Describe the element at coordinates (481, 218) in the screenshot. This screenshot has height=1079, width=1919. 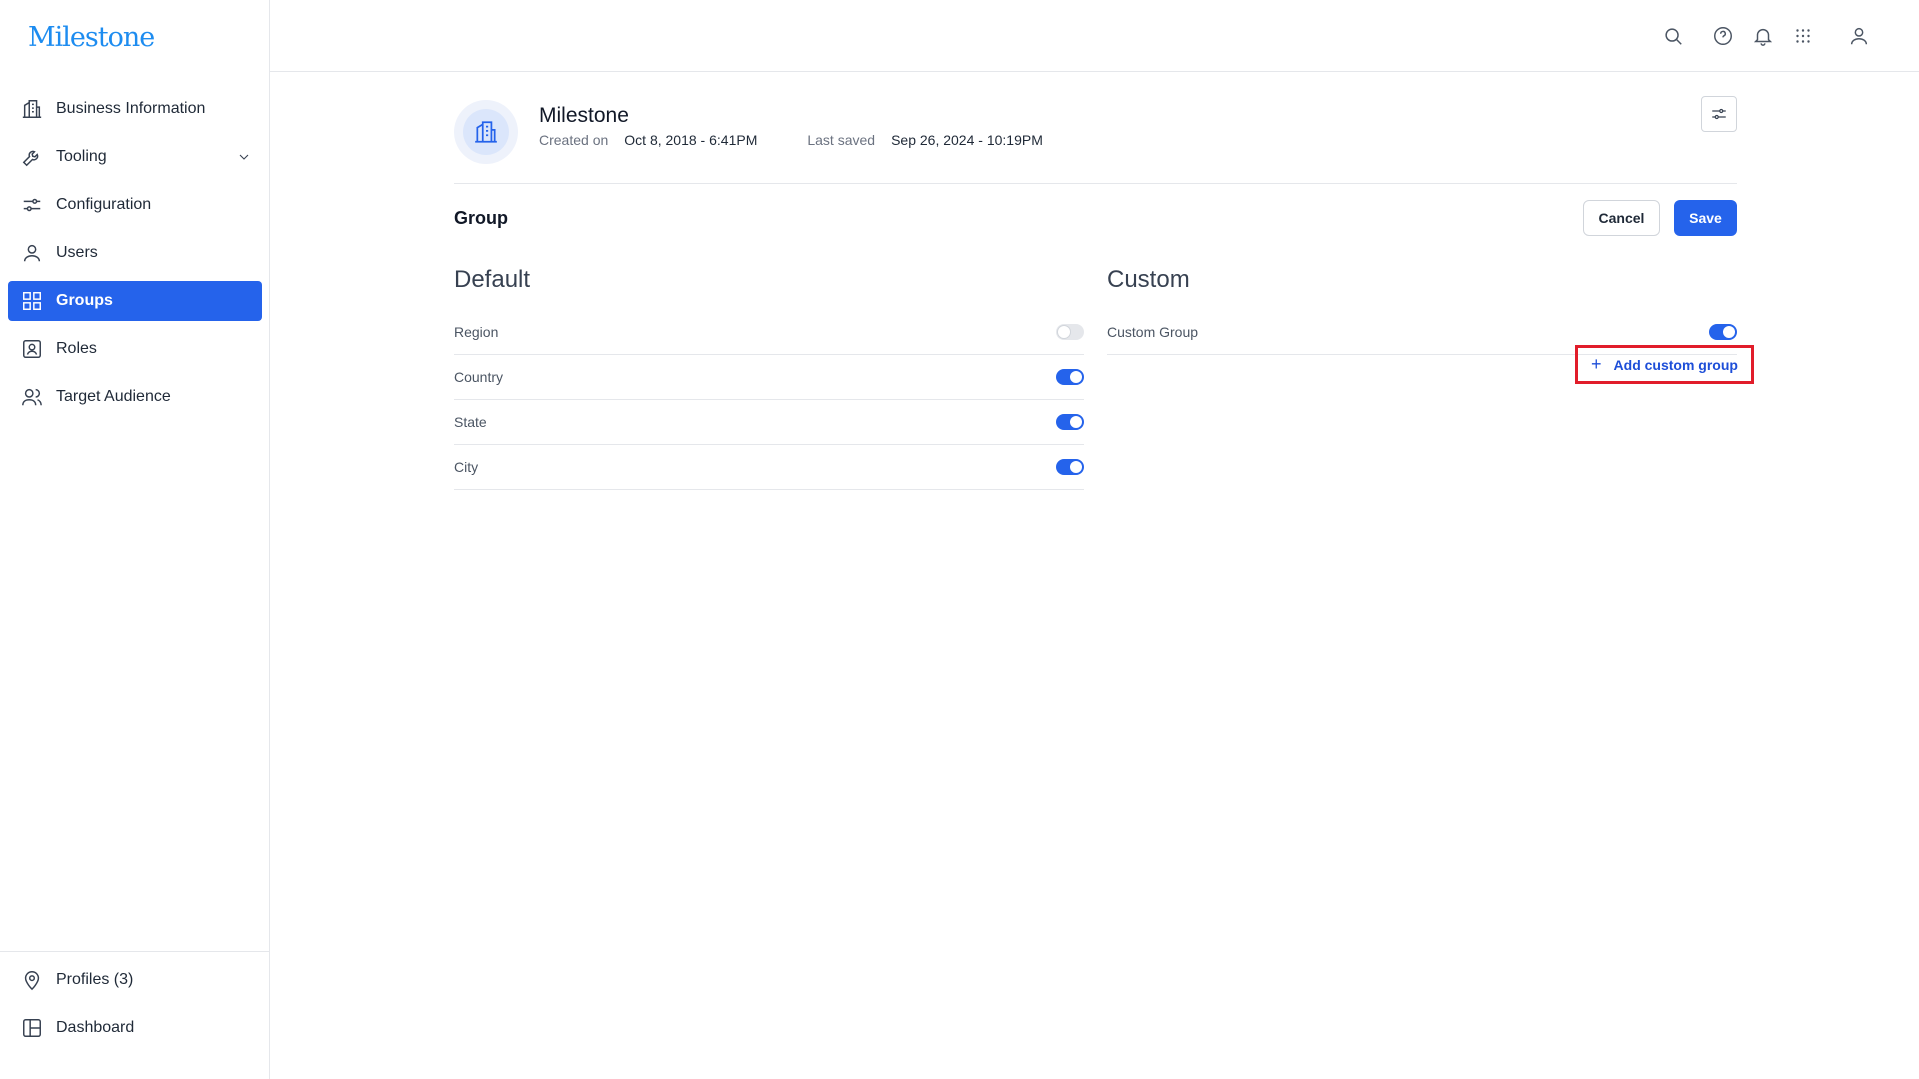
I see `section-title: Group` at that location.